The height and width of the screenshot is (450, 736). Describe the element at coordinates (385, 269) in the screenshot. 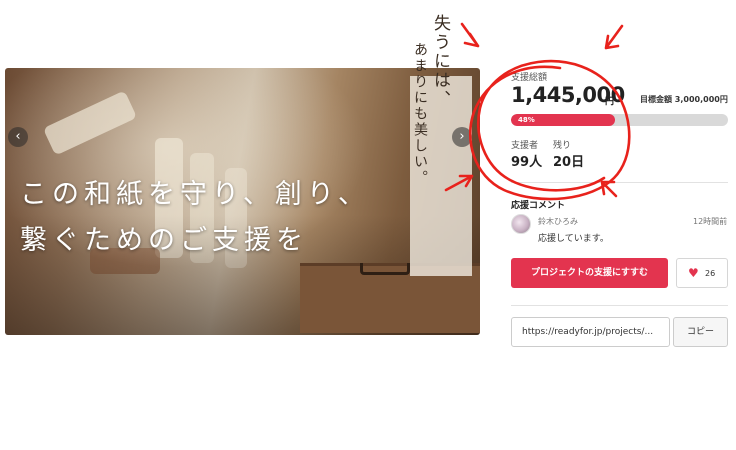

I see `drawer-handle-shape` at that location.